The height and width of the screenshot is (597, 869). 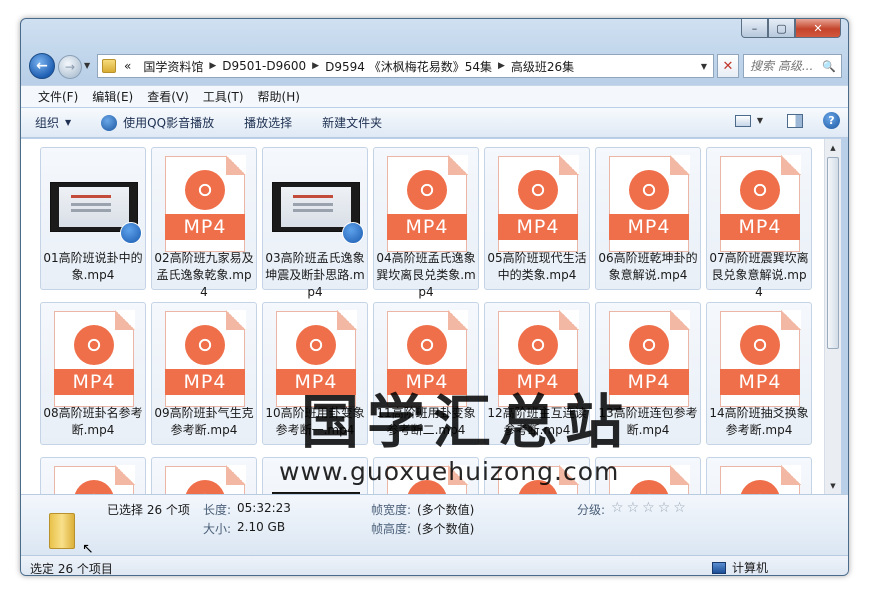 I want to click on recent-pages-dropdown: ▼, so click(x=87, y=65).